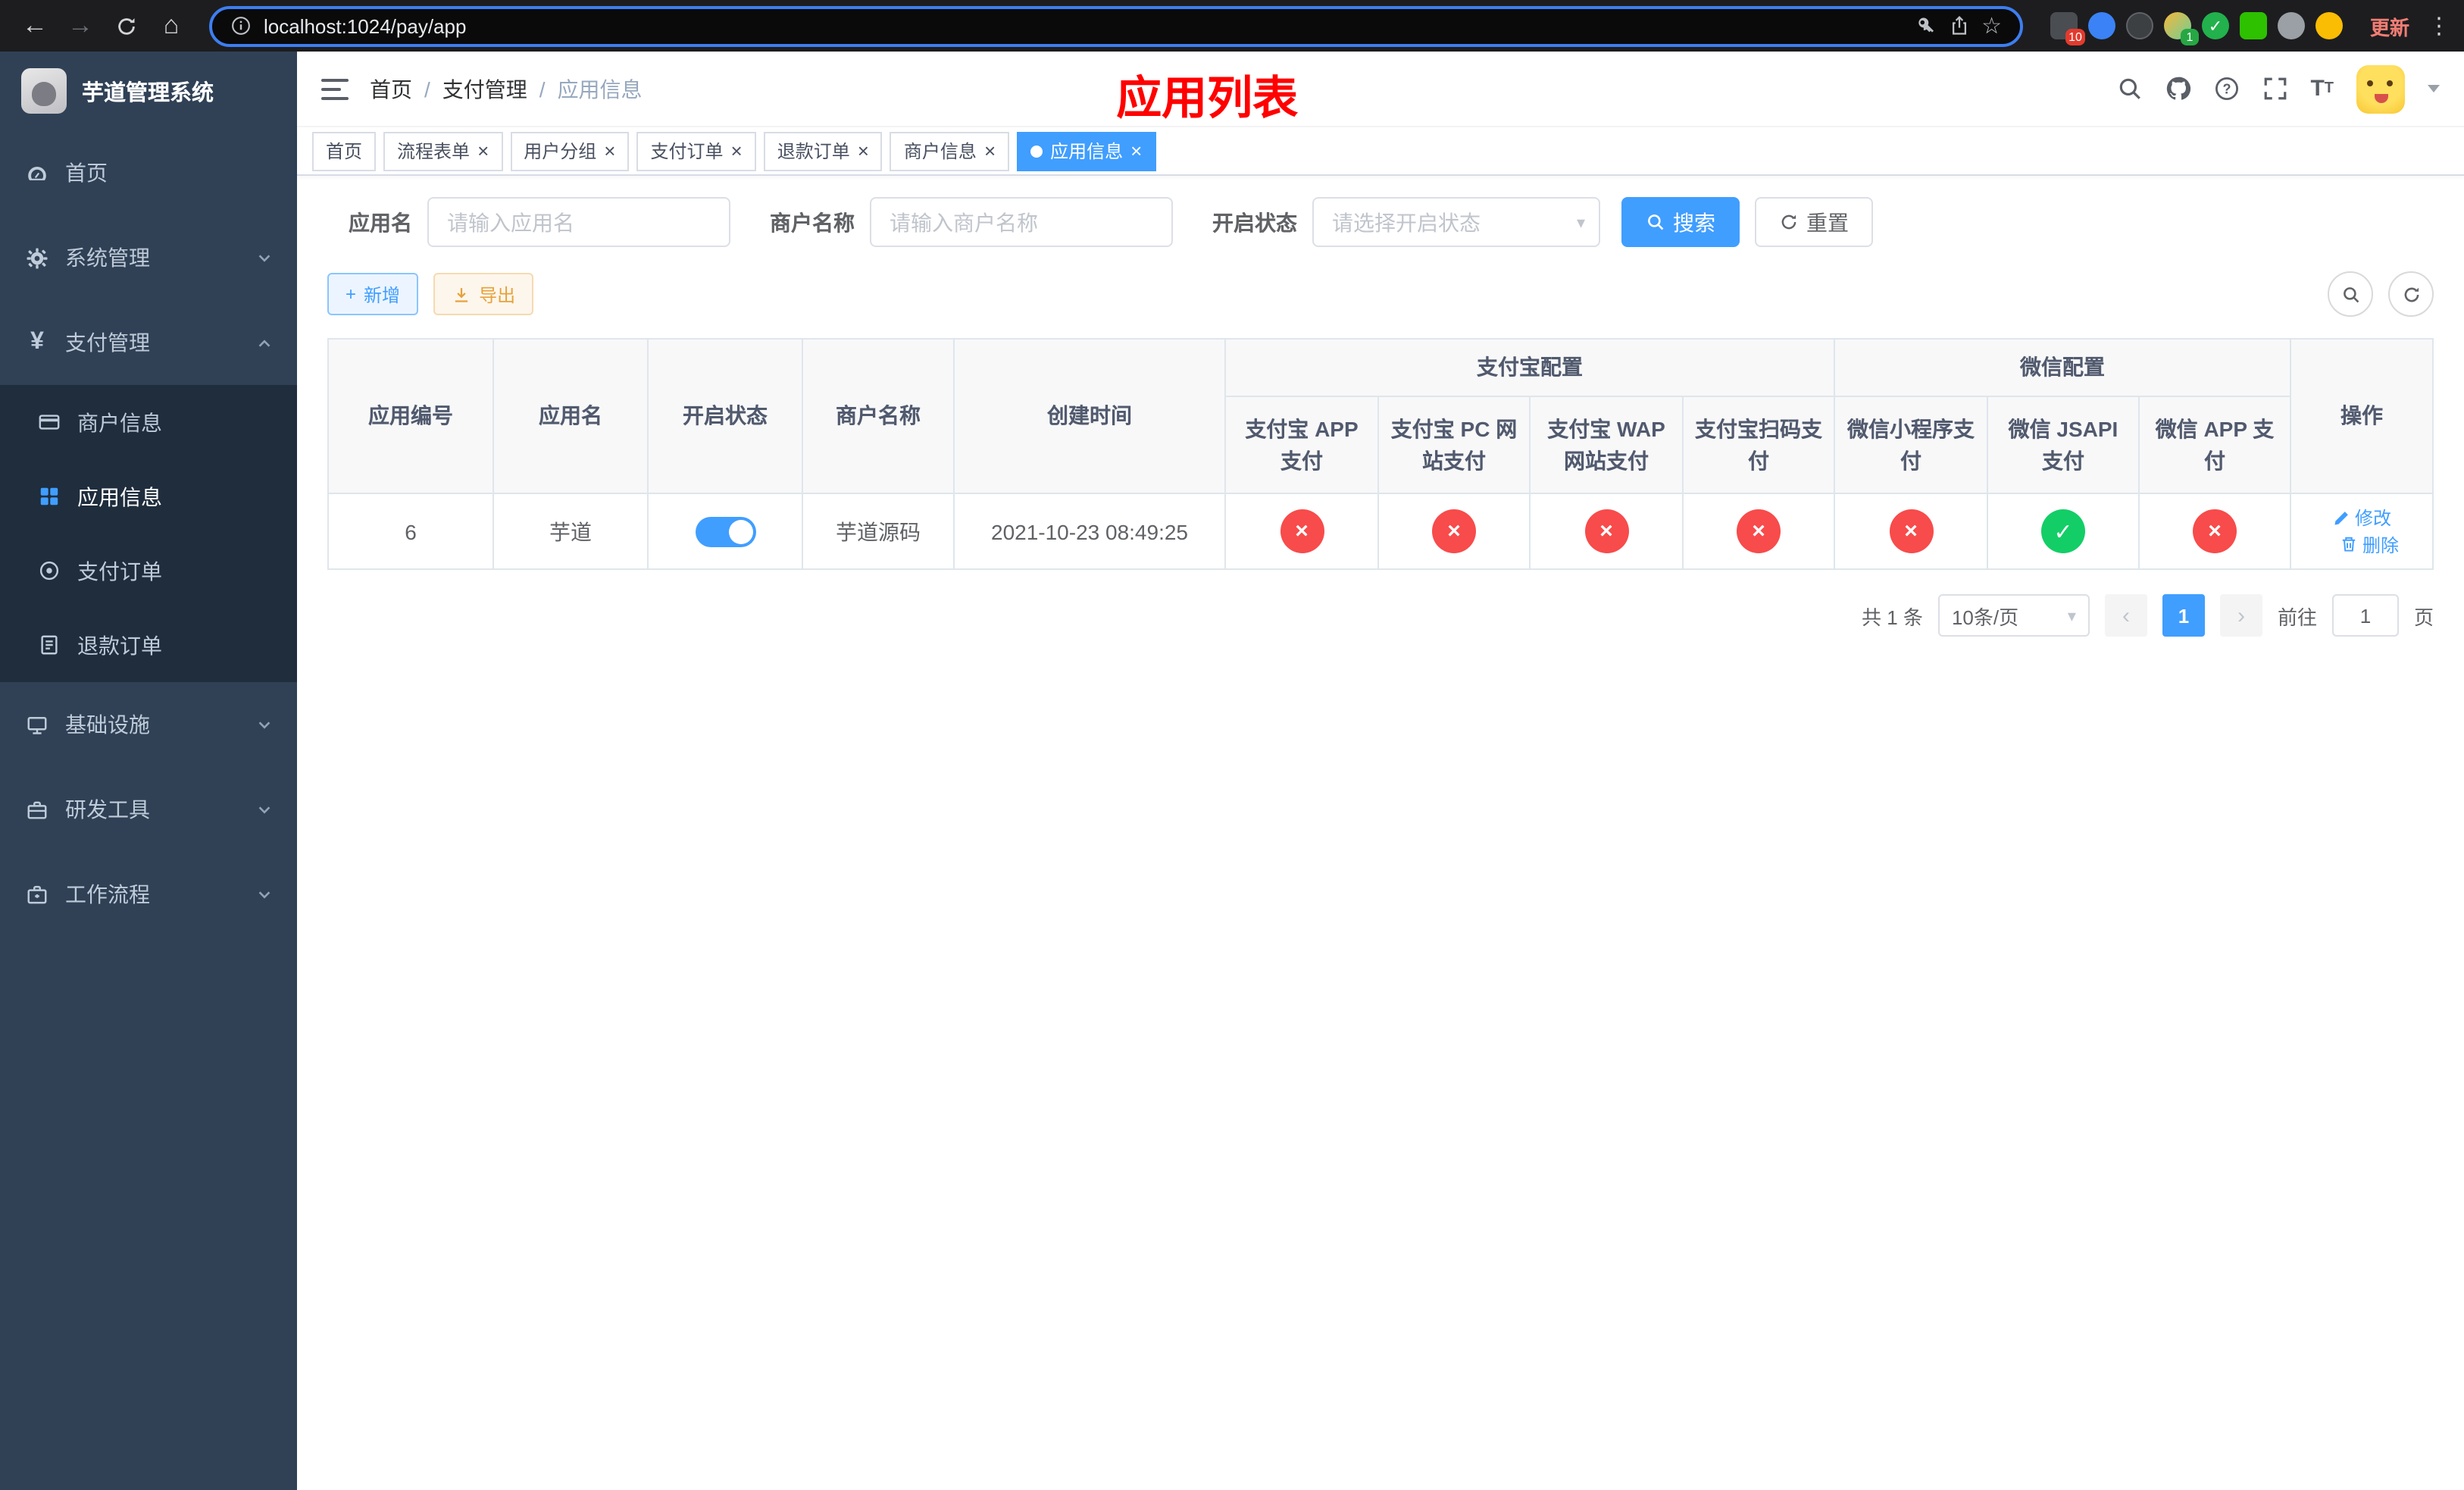 The height and width of the screenshot is (1490, 2464). What do you see at coordinates (483, 294) in the screenshot?
I see `export-button: 导出` at bounding box center [483, 294].